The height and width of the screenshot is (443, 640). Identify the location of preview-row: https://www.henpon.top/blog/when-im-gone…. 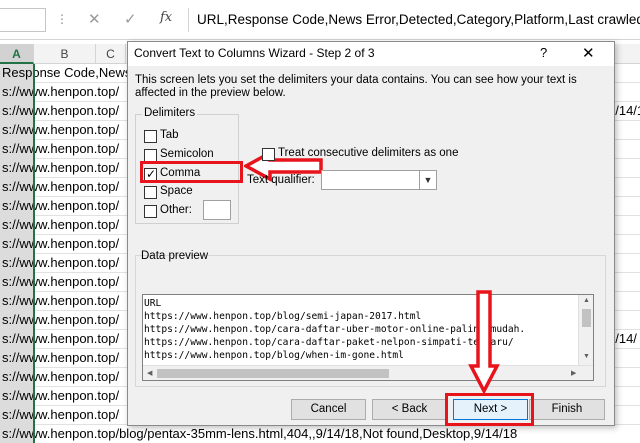
(274, 355).